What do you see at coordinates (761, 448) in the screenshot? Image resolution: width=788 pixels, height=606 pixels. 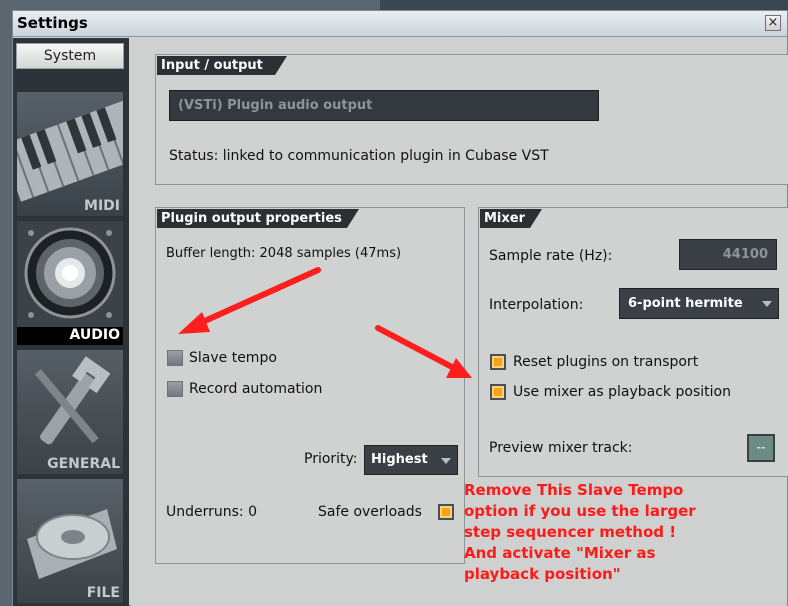 I see `preview-mixer-button: --` at bounding box center [761, 448].